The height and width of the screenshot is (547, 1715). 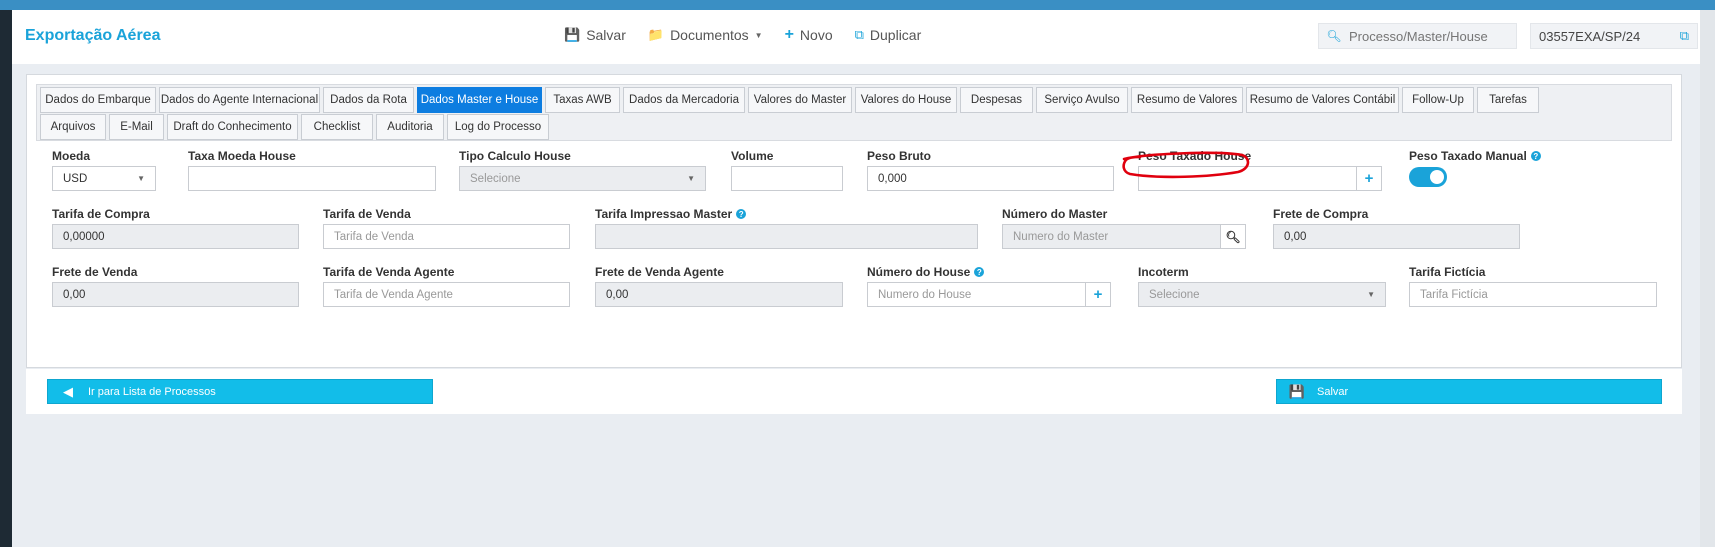 What do you see at coordinates (232, 127) in the screenshot?
I see `tab-draft-do-conhecimento: Draft do Conhecimento` at bounding box center [232, 127].